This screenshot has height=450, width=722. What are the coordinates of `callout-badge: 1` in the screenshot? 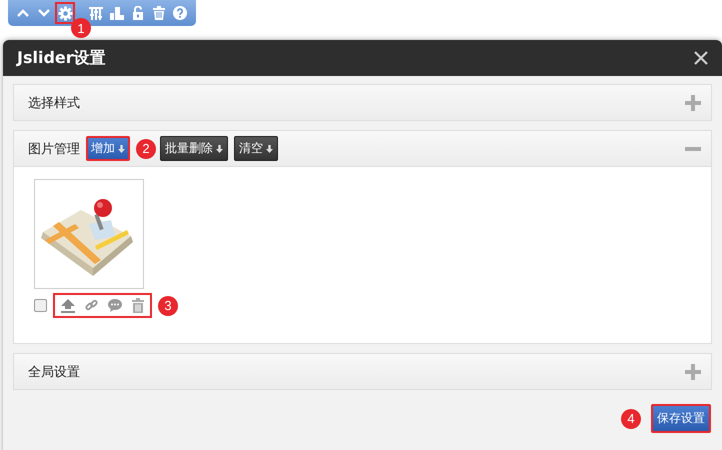 It's located at (81, 28).